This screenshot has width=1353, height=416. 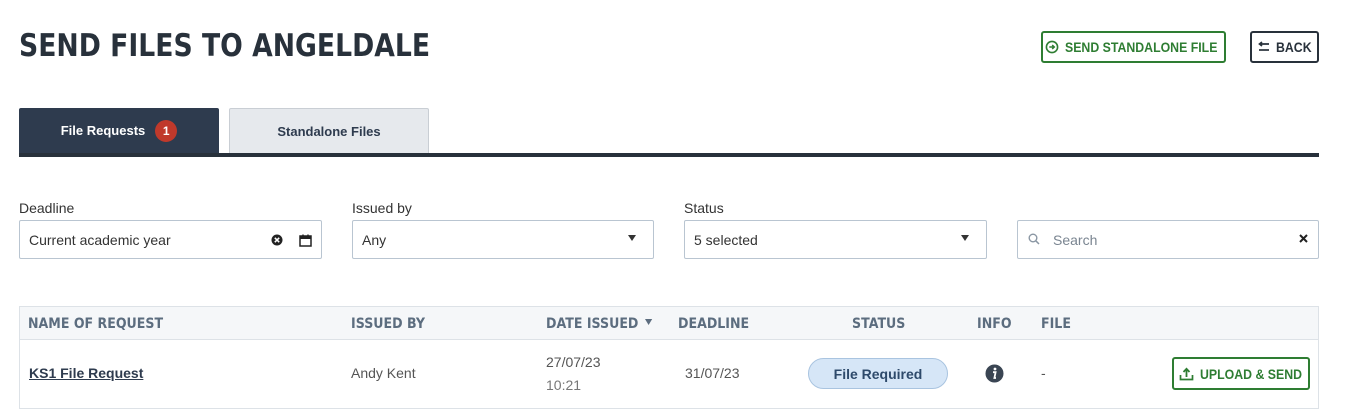 What do you see at coordinates (388, 324) in the screenshot?
I see `column-header-issued-by: ISSUED BY` at bounding box center [388, 324].